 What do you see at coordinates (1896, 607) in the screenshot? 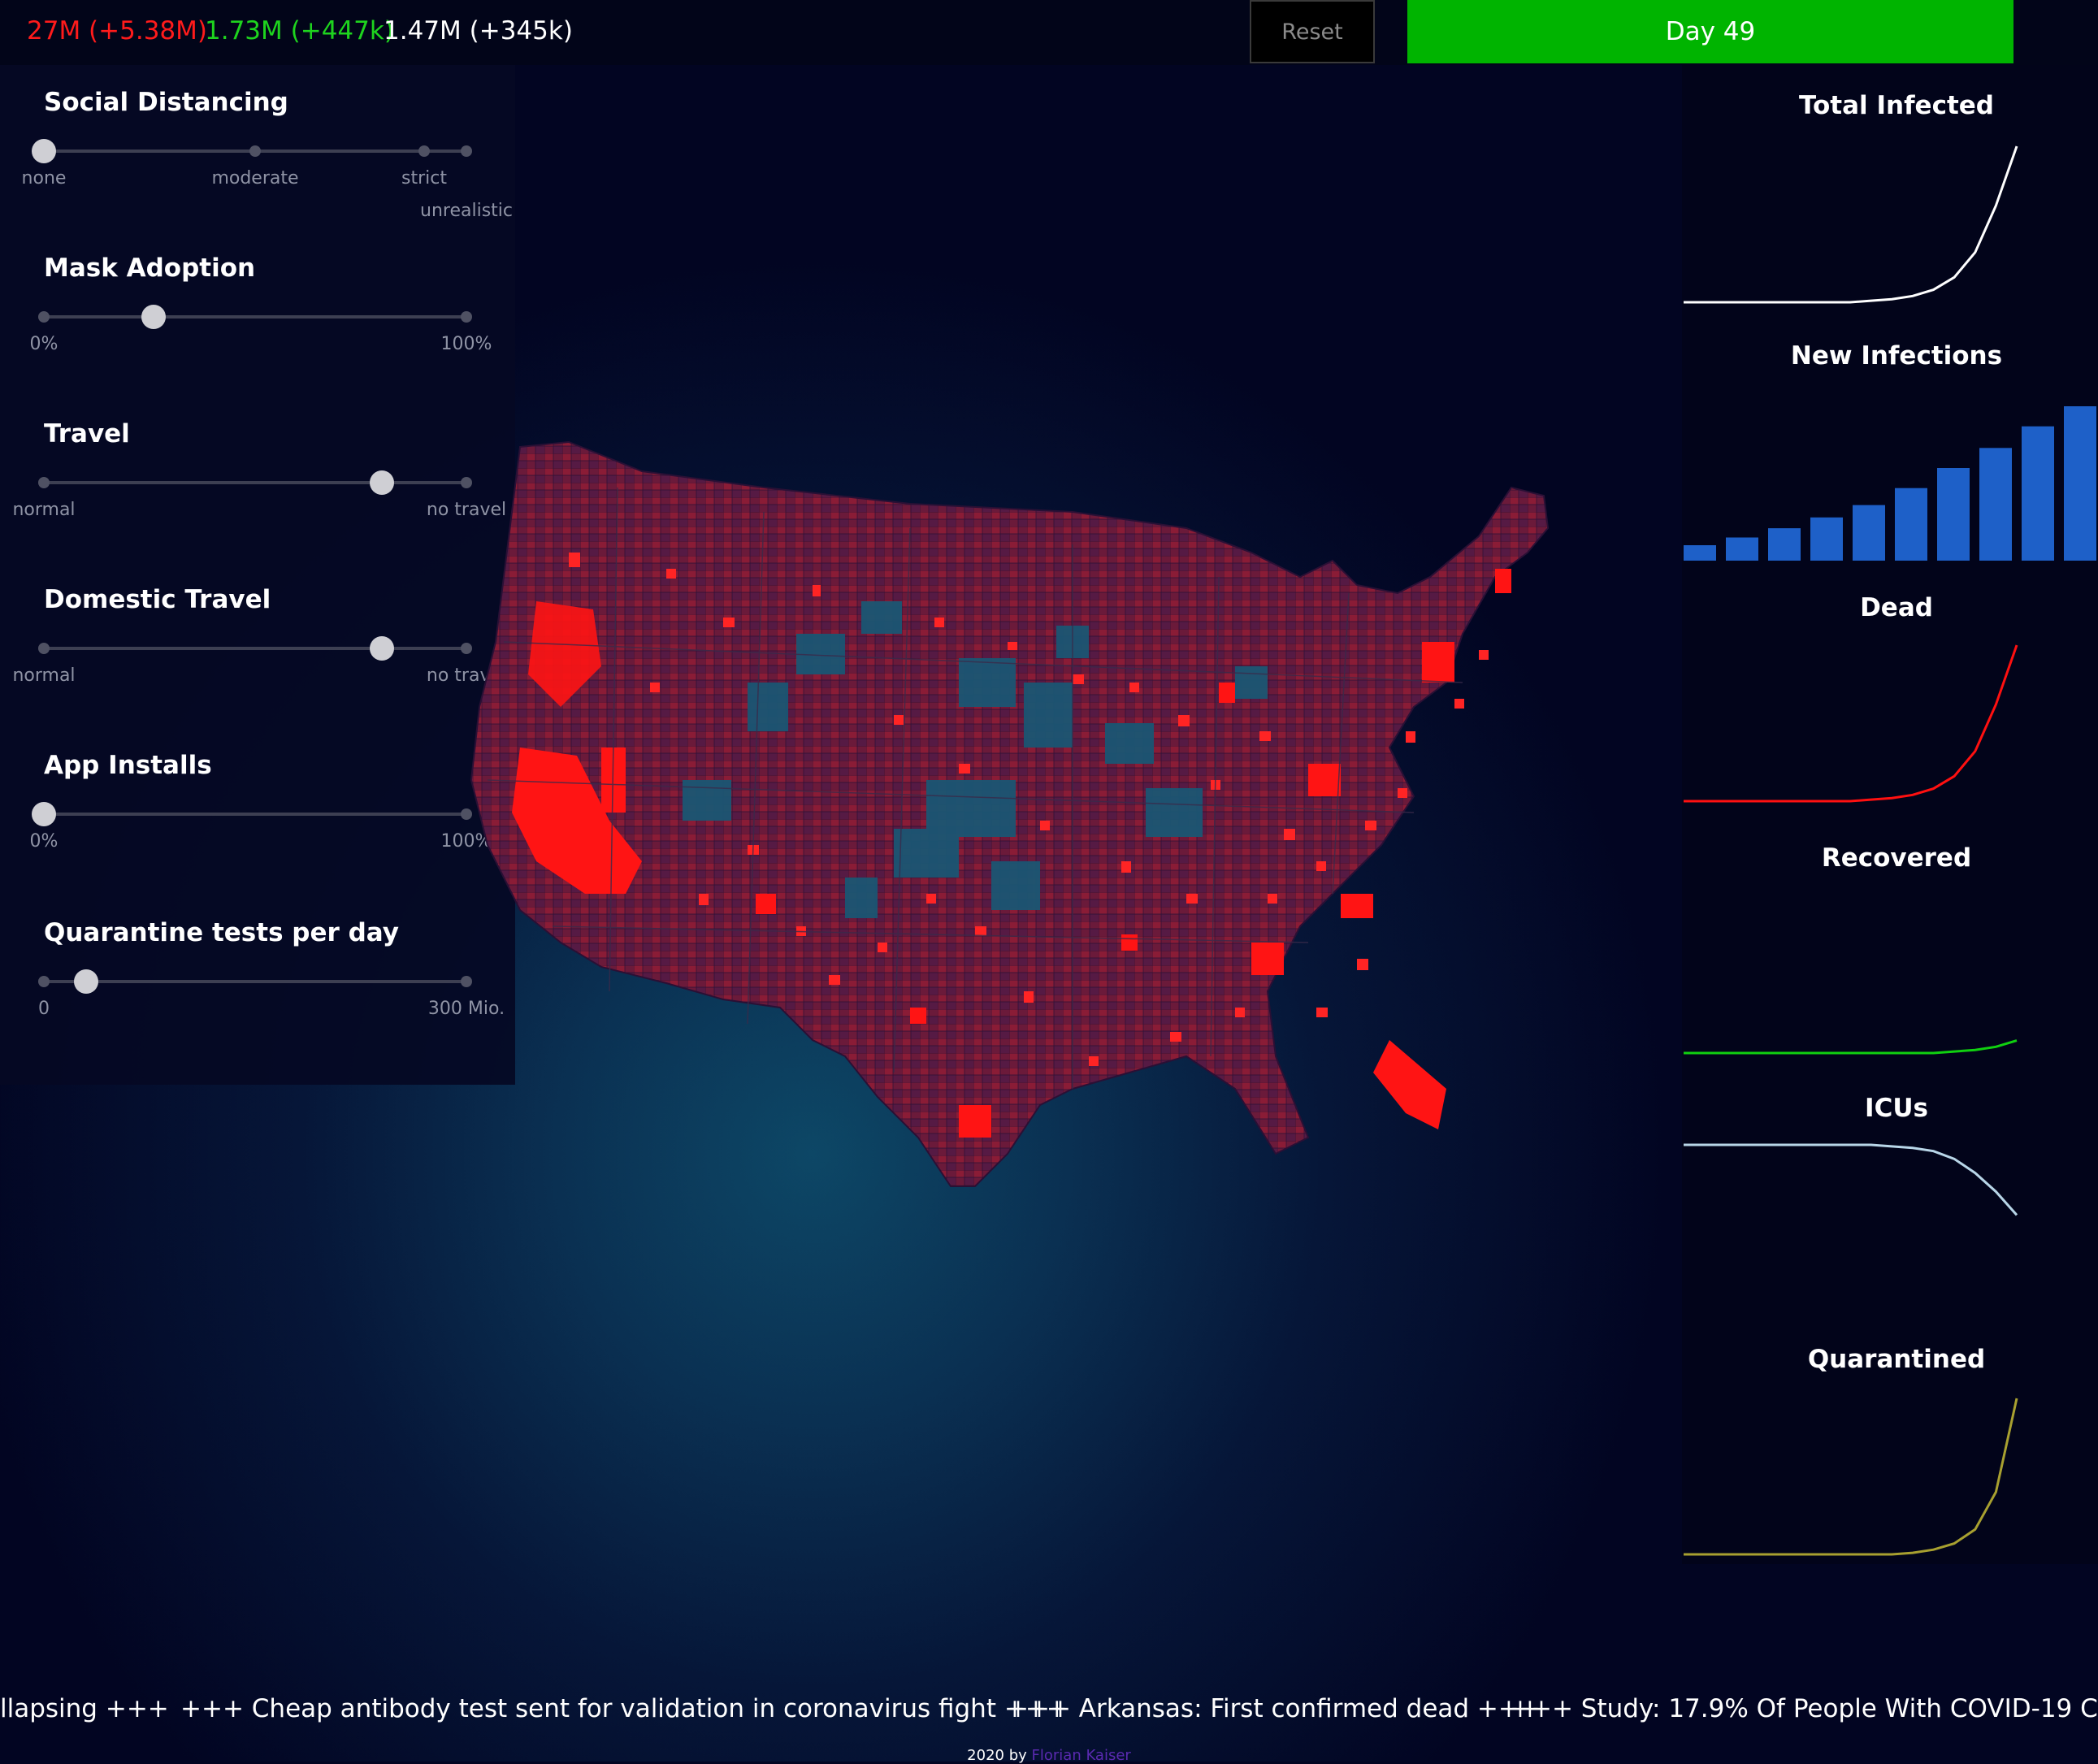
I see `dead-title: Dead` at bounding box center [1896, 607].